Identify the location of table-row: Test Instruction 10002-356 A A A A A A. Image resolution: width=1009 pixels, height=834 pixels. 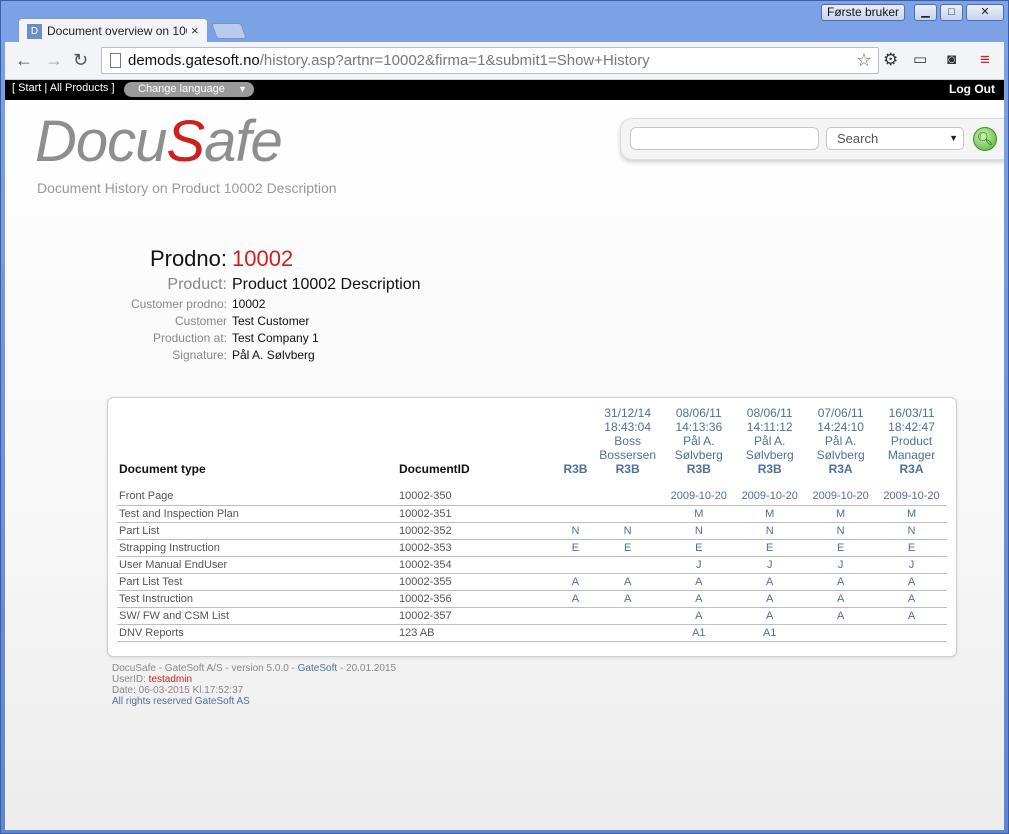
(532, 599).